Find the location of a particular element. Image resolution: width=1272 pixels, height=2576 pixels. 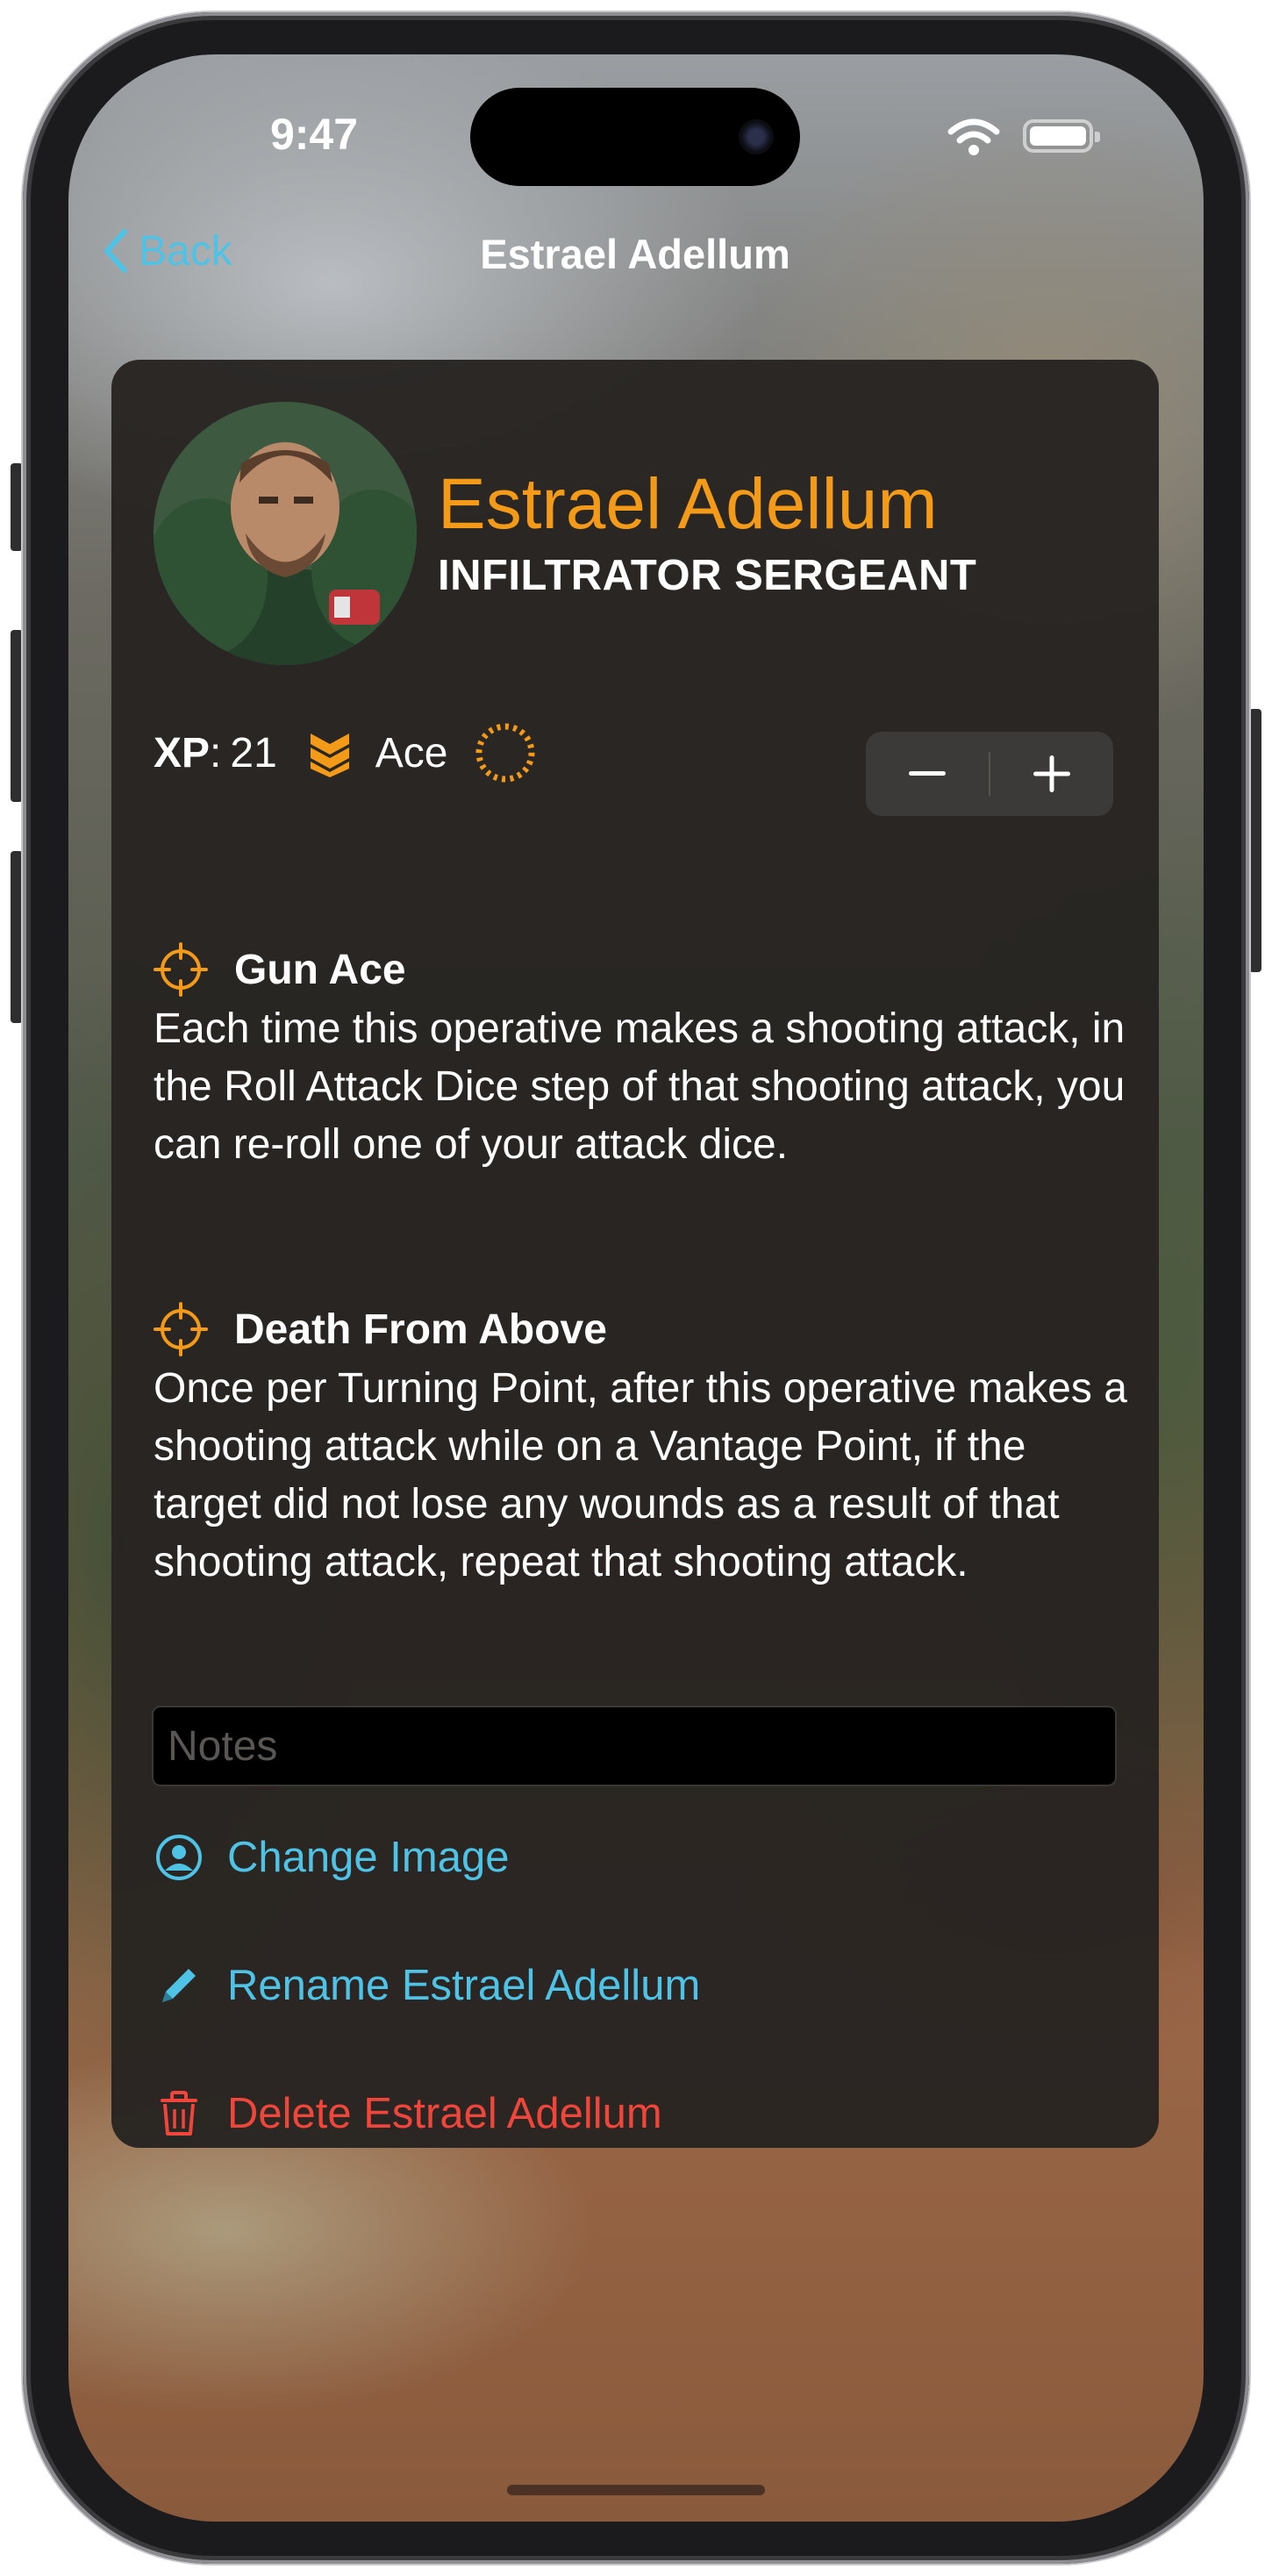

change-image-label: Change Image is located at coordinates (368, 1857).